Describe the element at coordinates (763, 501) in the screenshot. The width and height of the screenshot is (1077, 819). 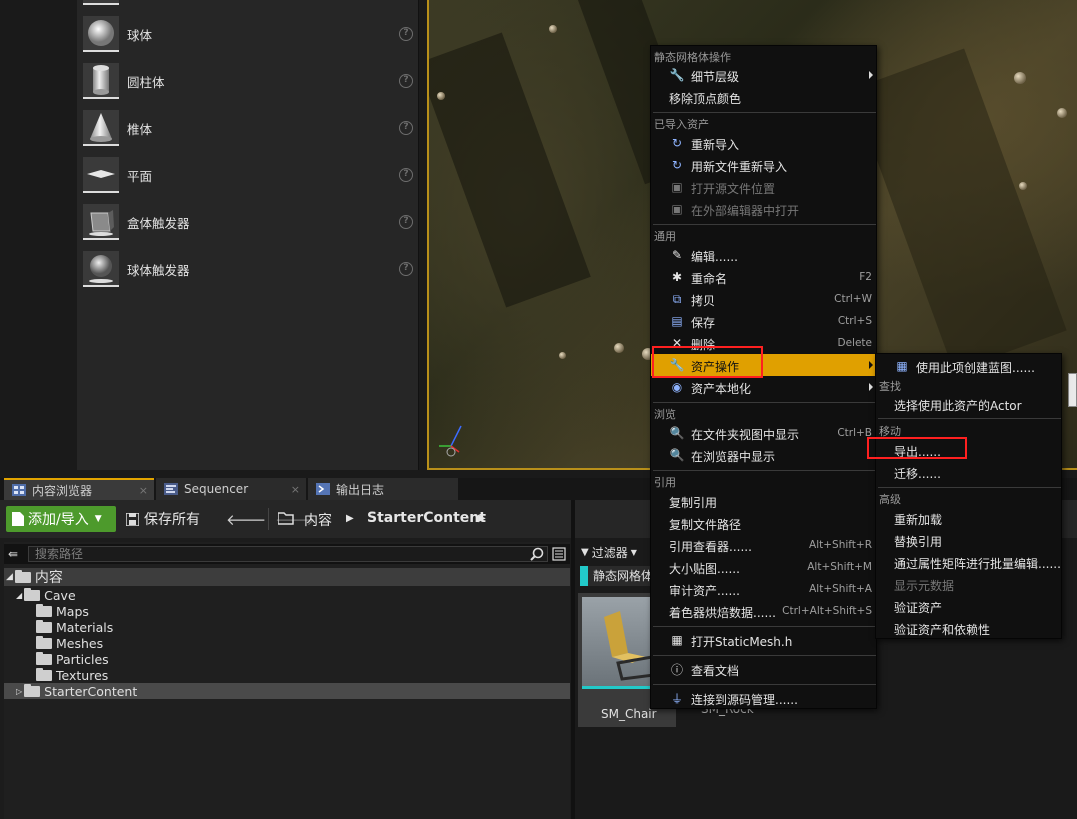
I see `menu-item-copy-reference: 复制引用` at that location.